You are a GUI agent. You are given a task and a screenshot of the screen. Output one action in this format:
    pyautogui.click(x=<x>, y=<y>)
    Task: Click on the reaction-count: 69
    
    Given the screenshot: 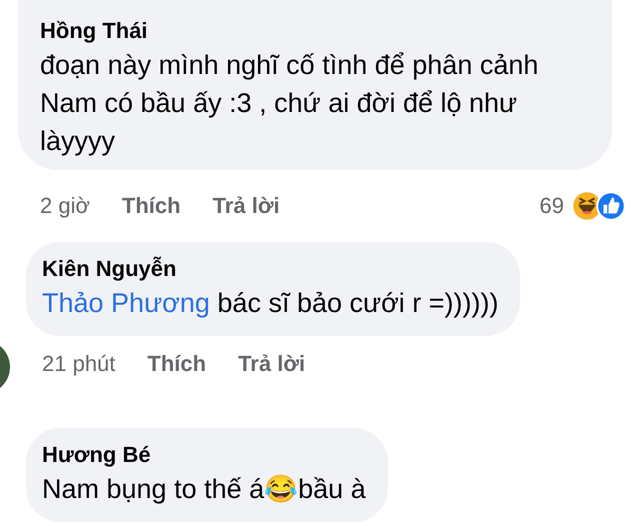 What is the action you would take?
    pyautogui.click(x=552, y=206)
    